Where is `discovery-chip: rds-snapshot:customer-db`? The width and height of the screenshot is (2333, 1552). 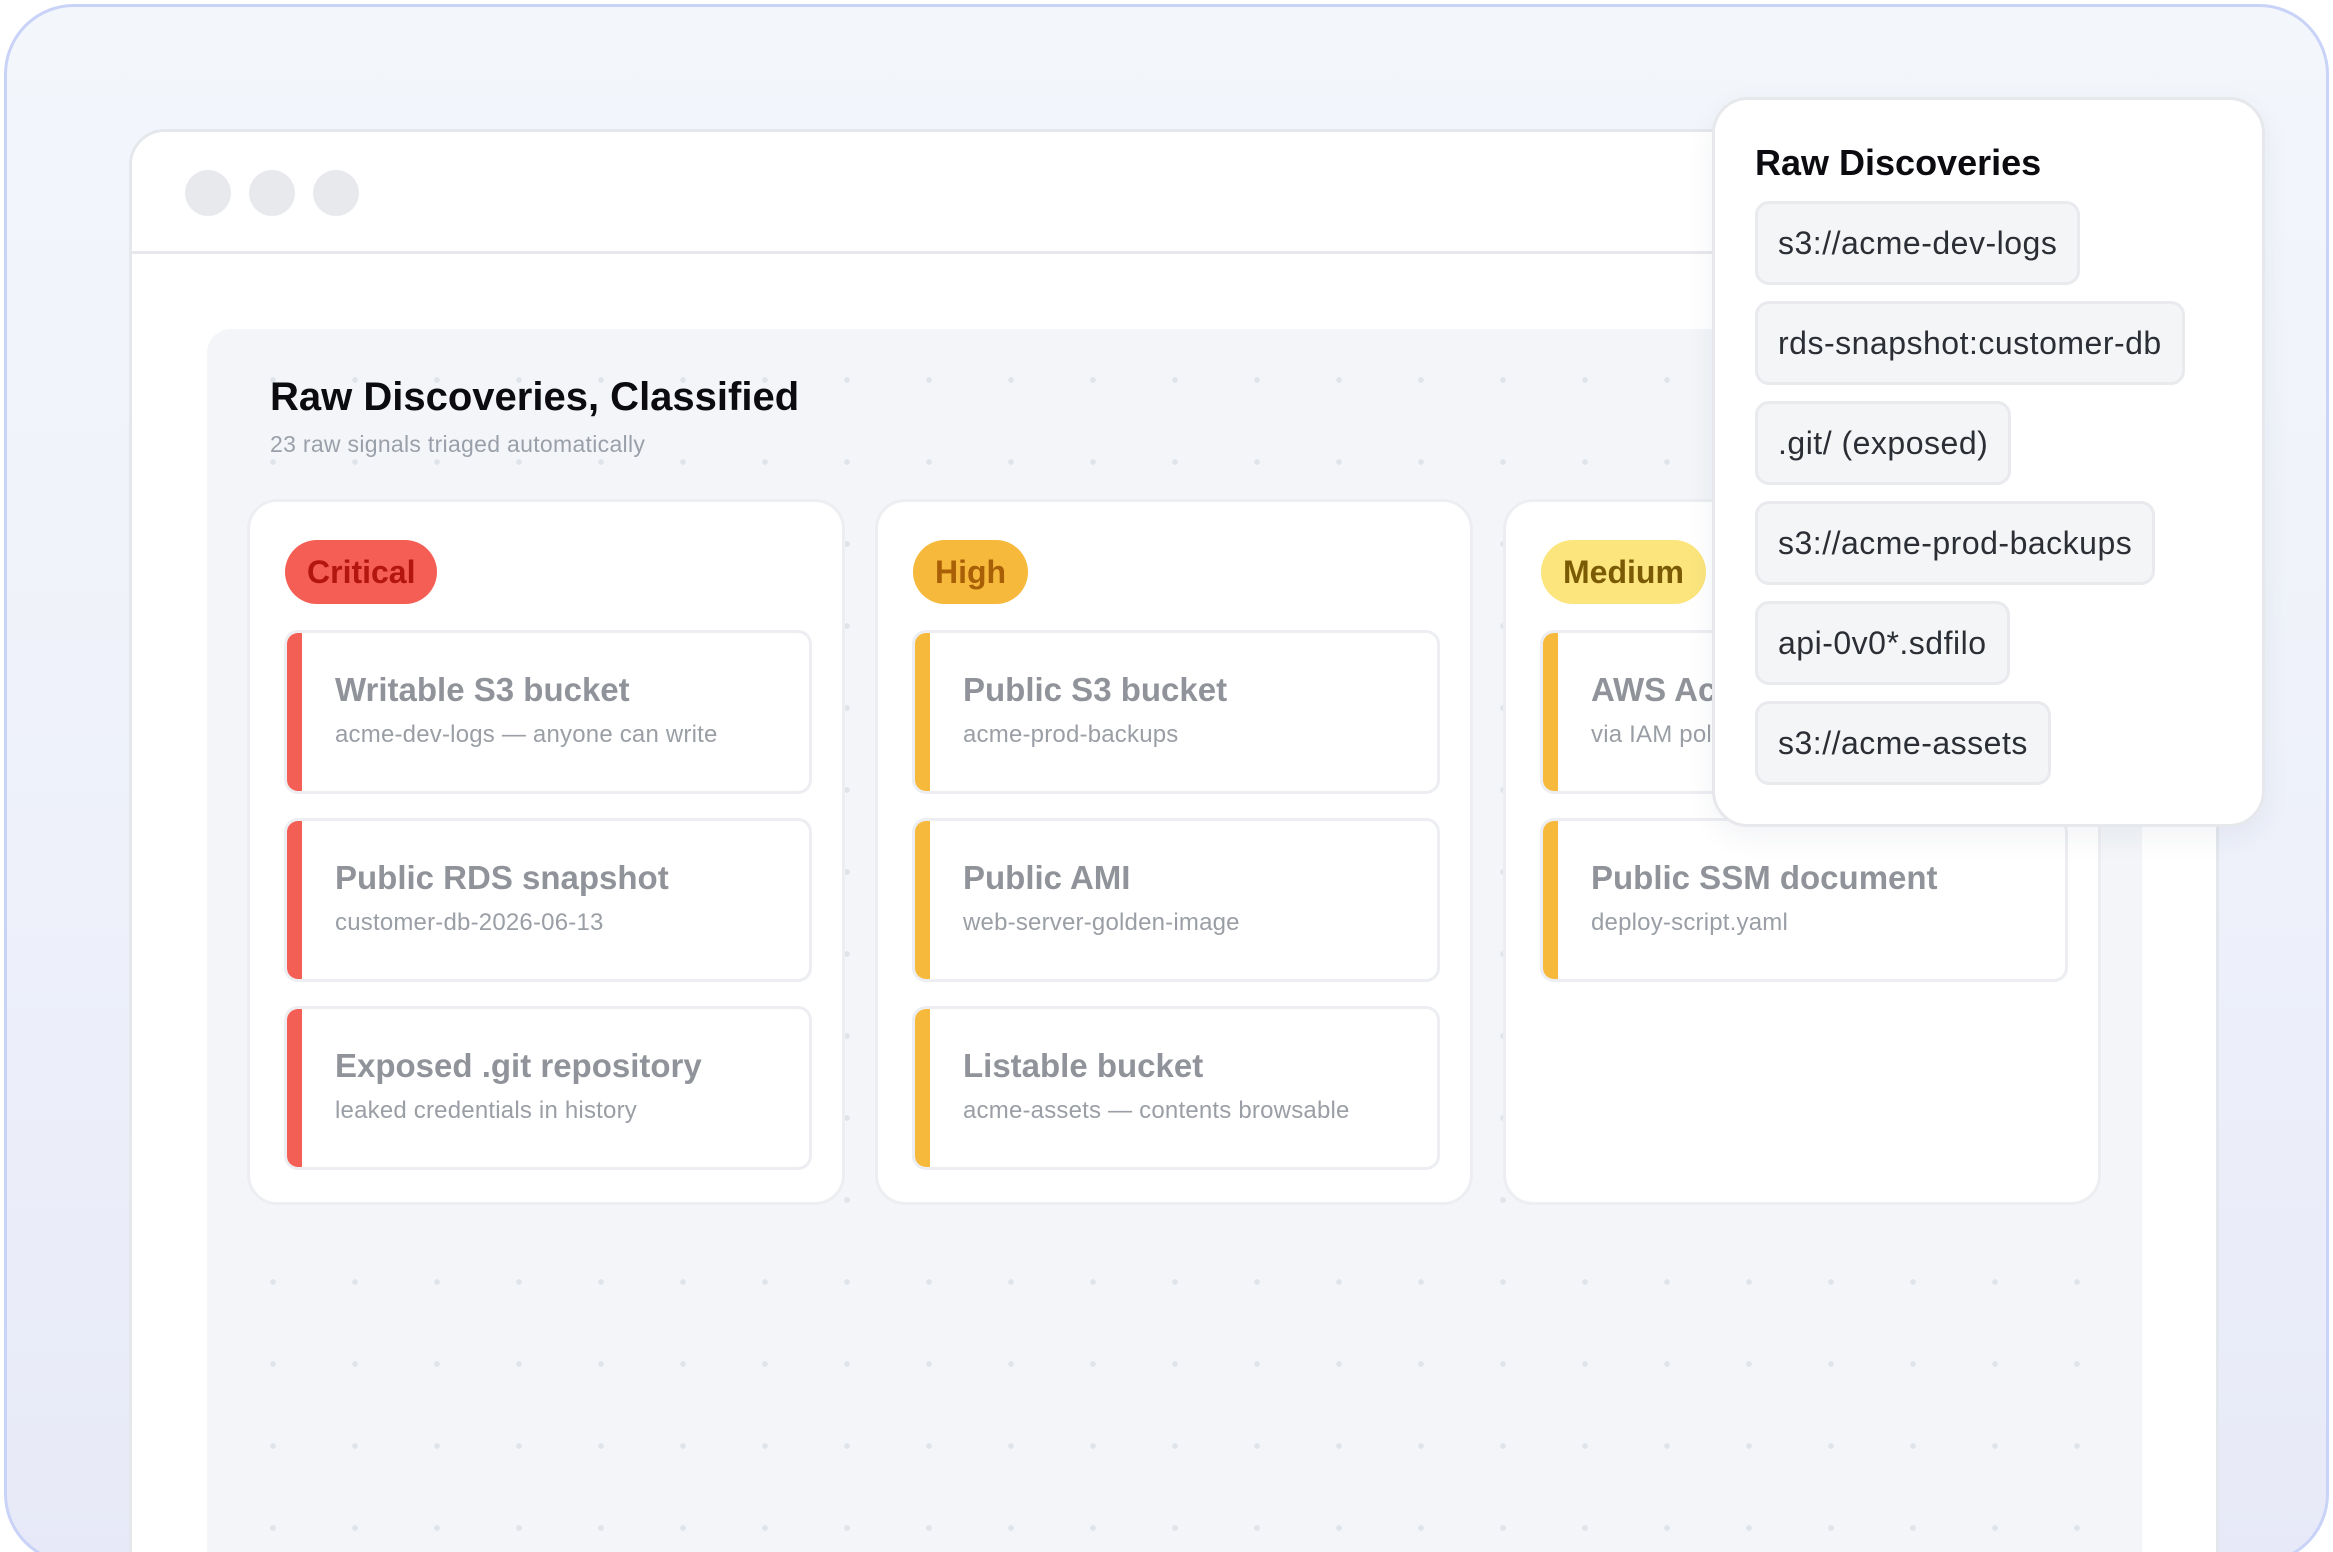 discovery-chip: rds-snapshot:customer-db is located at coordinates (1970, 343).